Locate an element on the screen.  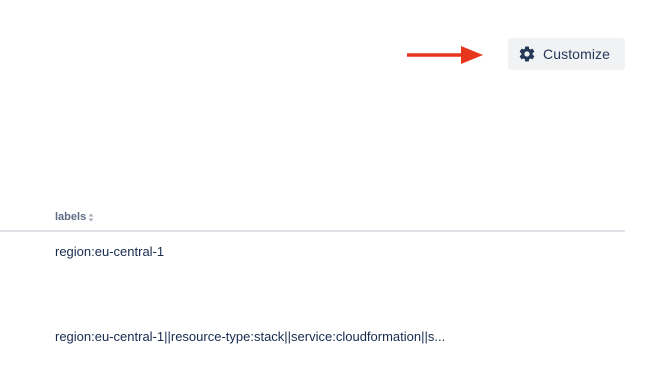
cell-labels: region:eu-central-1 is located at coordinates (110, 251).